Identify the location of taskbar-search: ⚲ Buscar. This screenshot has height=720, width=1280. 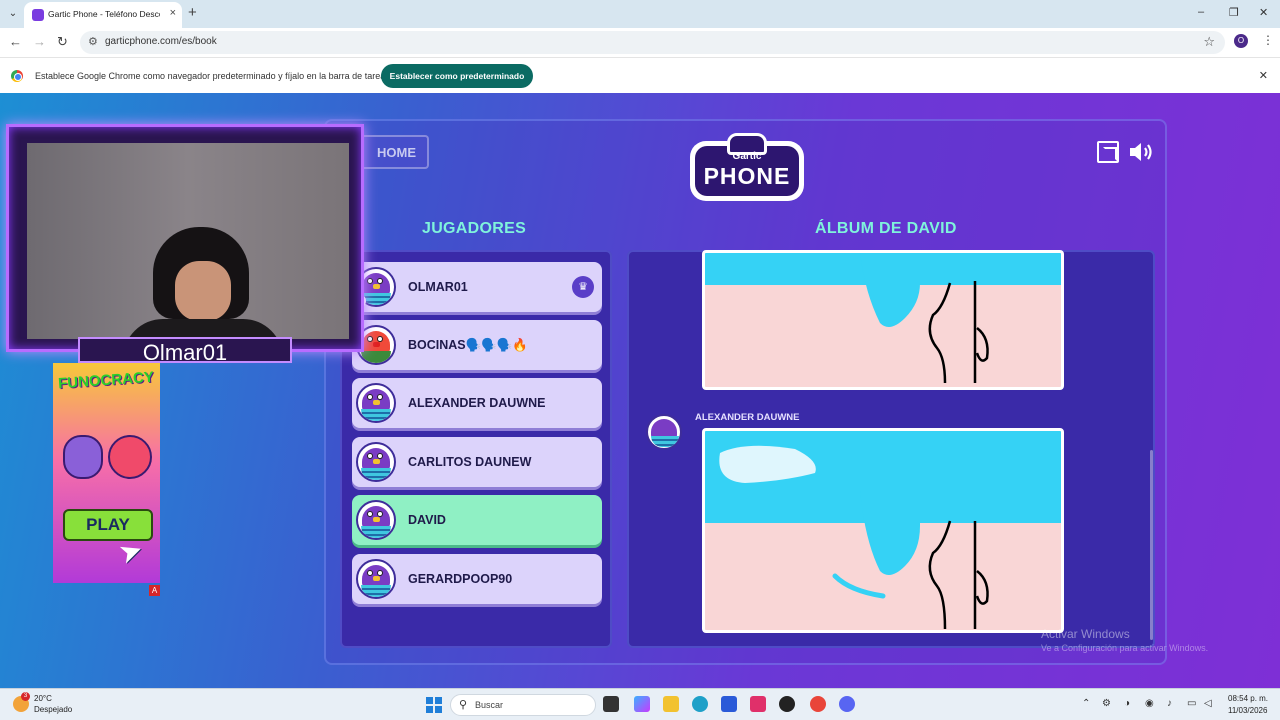
(523, 705).